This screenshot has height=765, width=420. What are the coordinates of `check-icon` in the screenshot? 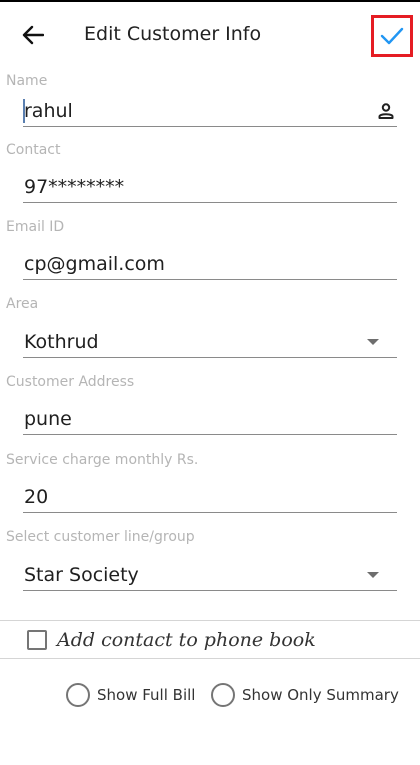 It's located at (392, 36).